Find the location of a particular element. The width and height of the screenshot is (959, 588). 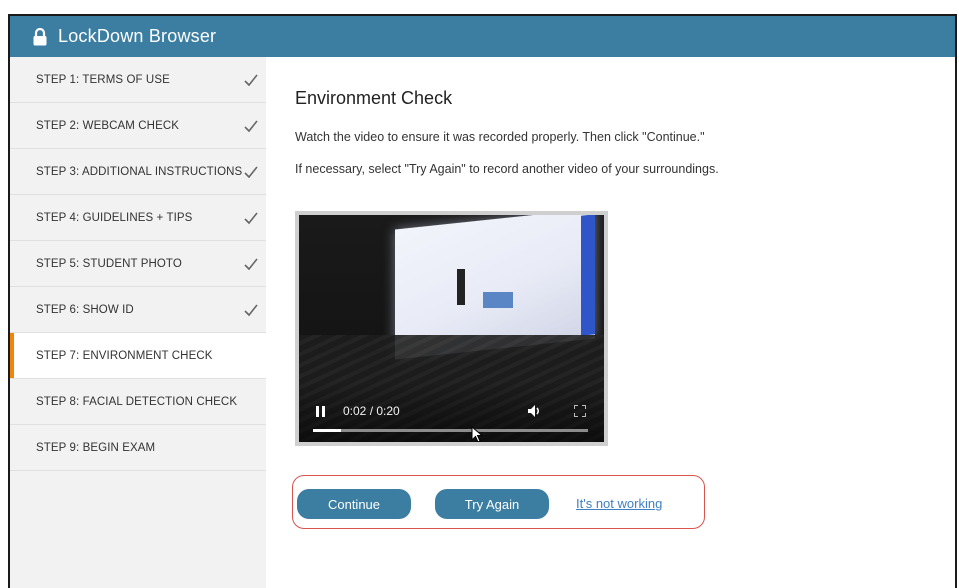

continue-button: Continue is located at coordinates (354, 504).